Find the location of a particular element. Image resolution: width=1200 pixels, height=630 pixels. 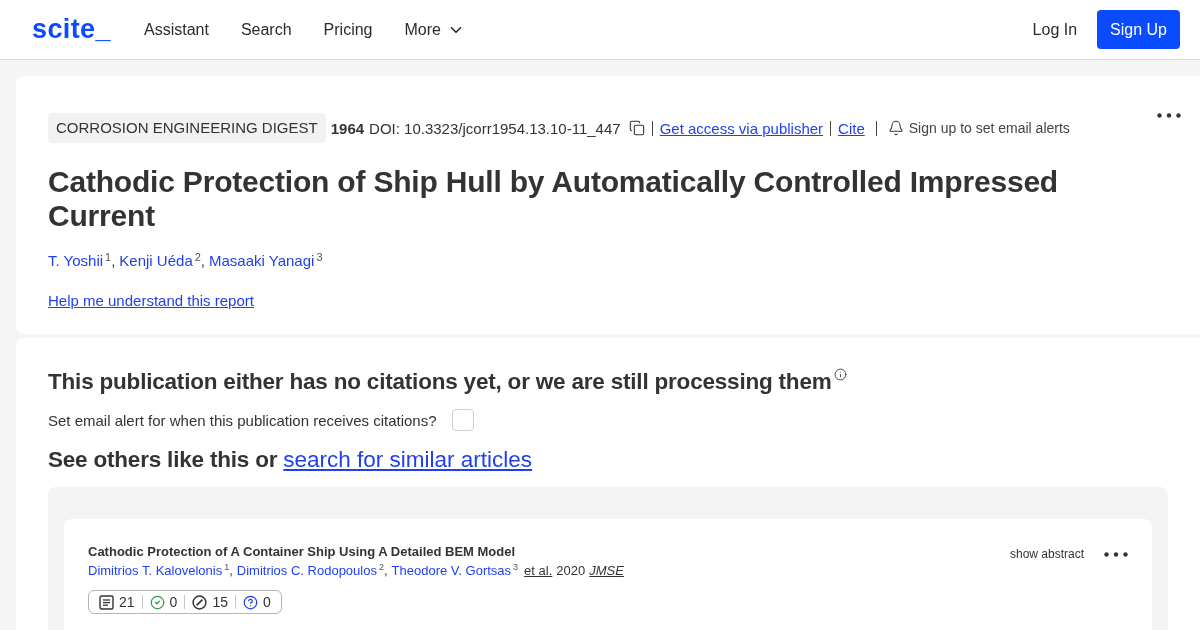

similar-articles-heading: See others like this or search for similar articles is located at coordinates (291, 460).